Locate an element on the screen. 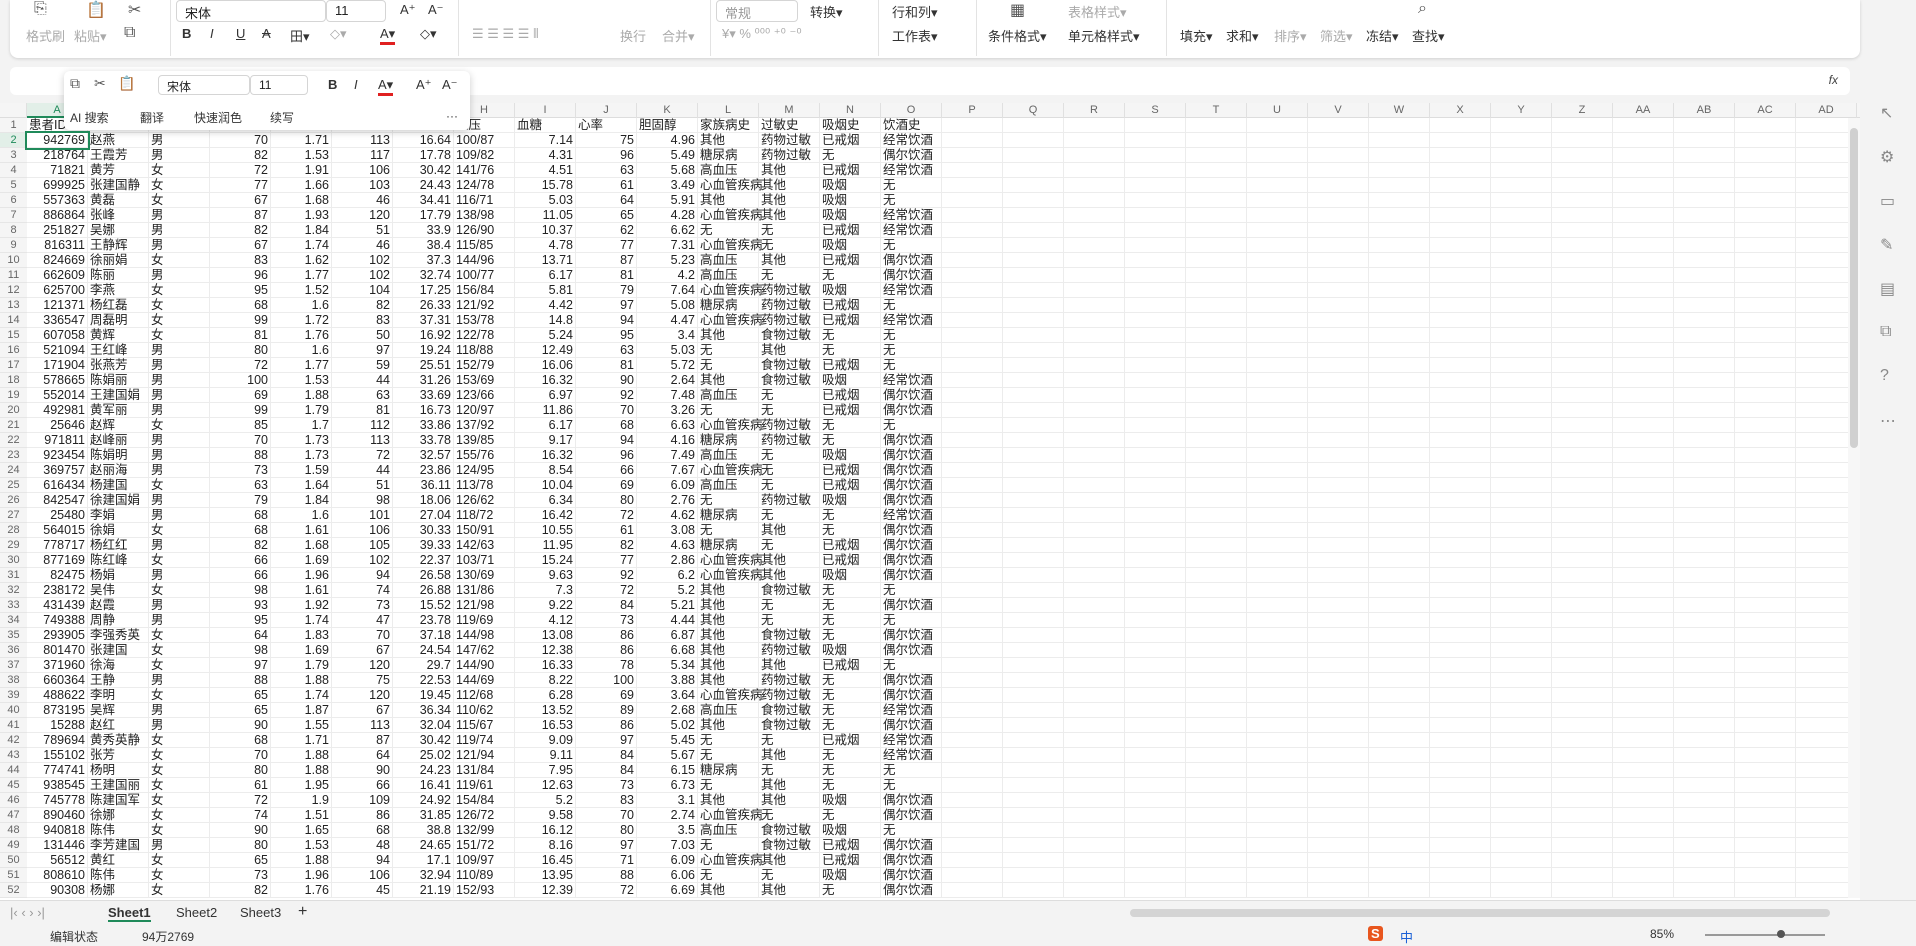 The width and height of the screenshot is (1916, 946). table-cell: 96 is located at coordinates (606, 455).